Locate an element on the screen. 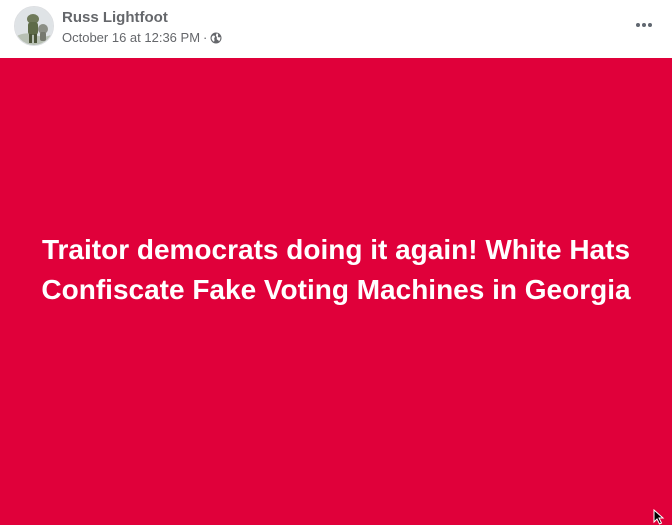  more-options-button is located at coordinates (644, 25).